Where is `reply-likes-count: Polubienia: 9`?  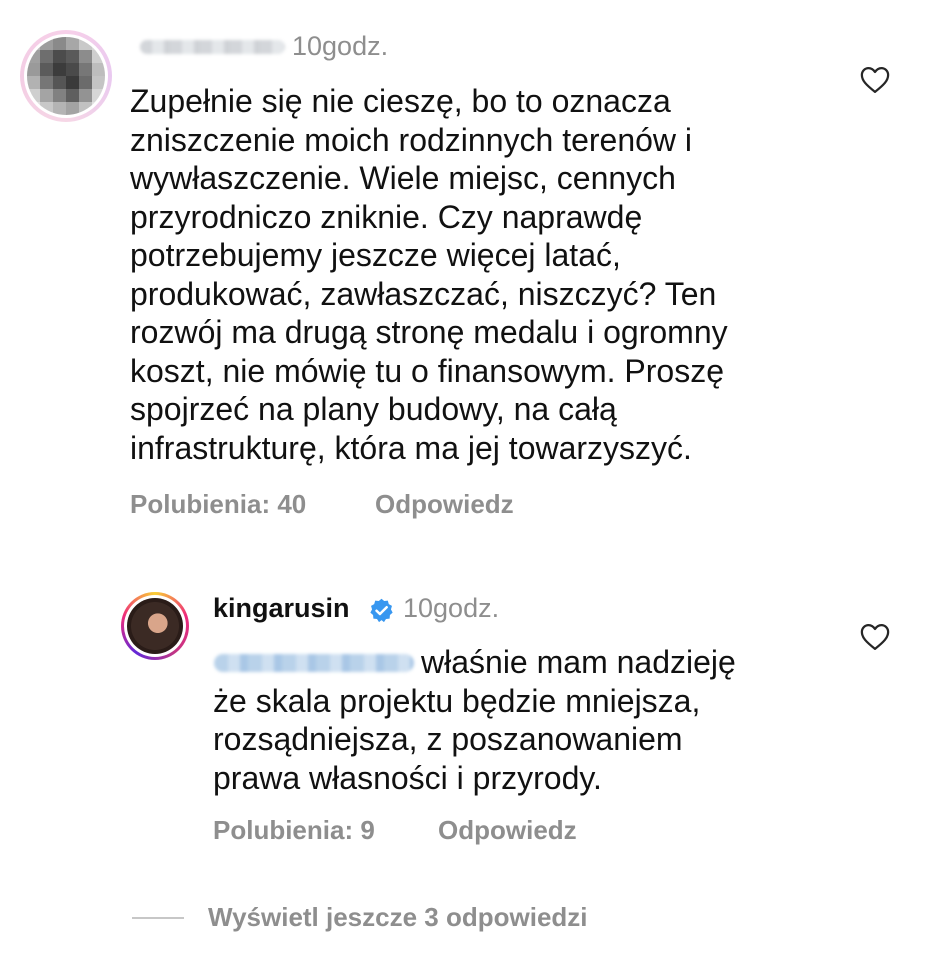 reply-likes-count: Polubienia: 9 is located at coordinates (294, 830).